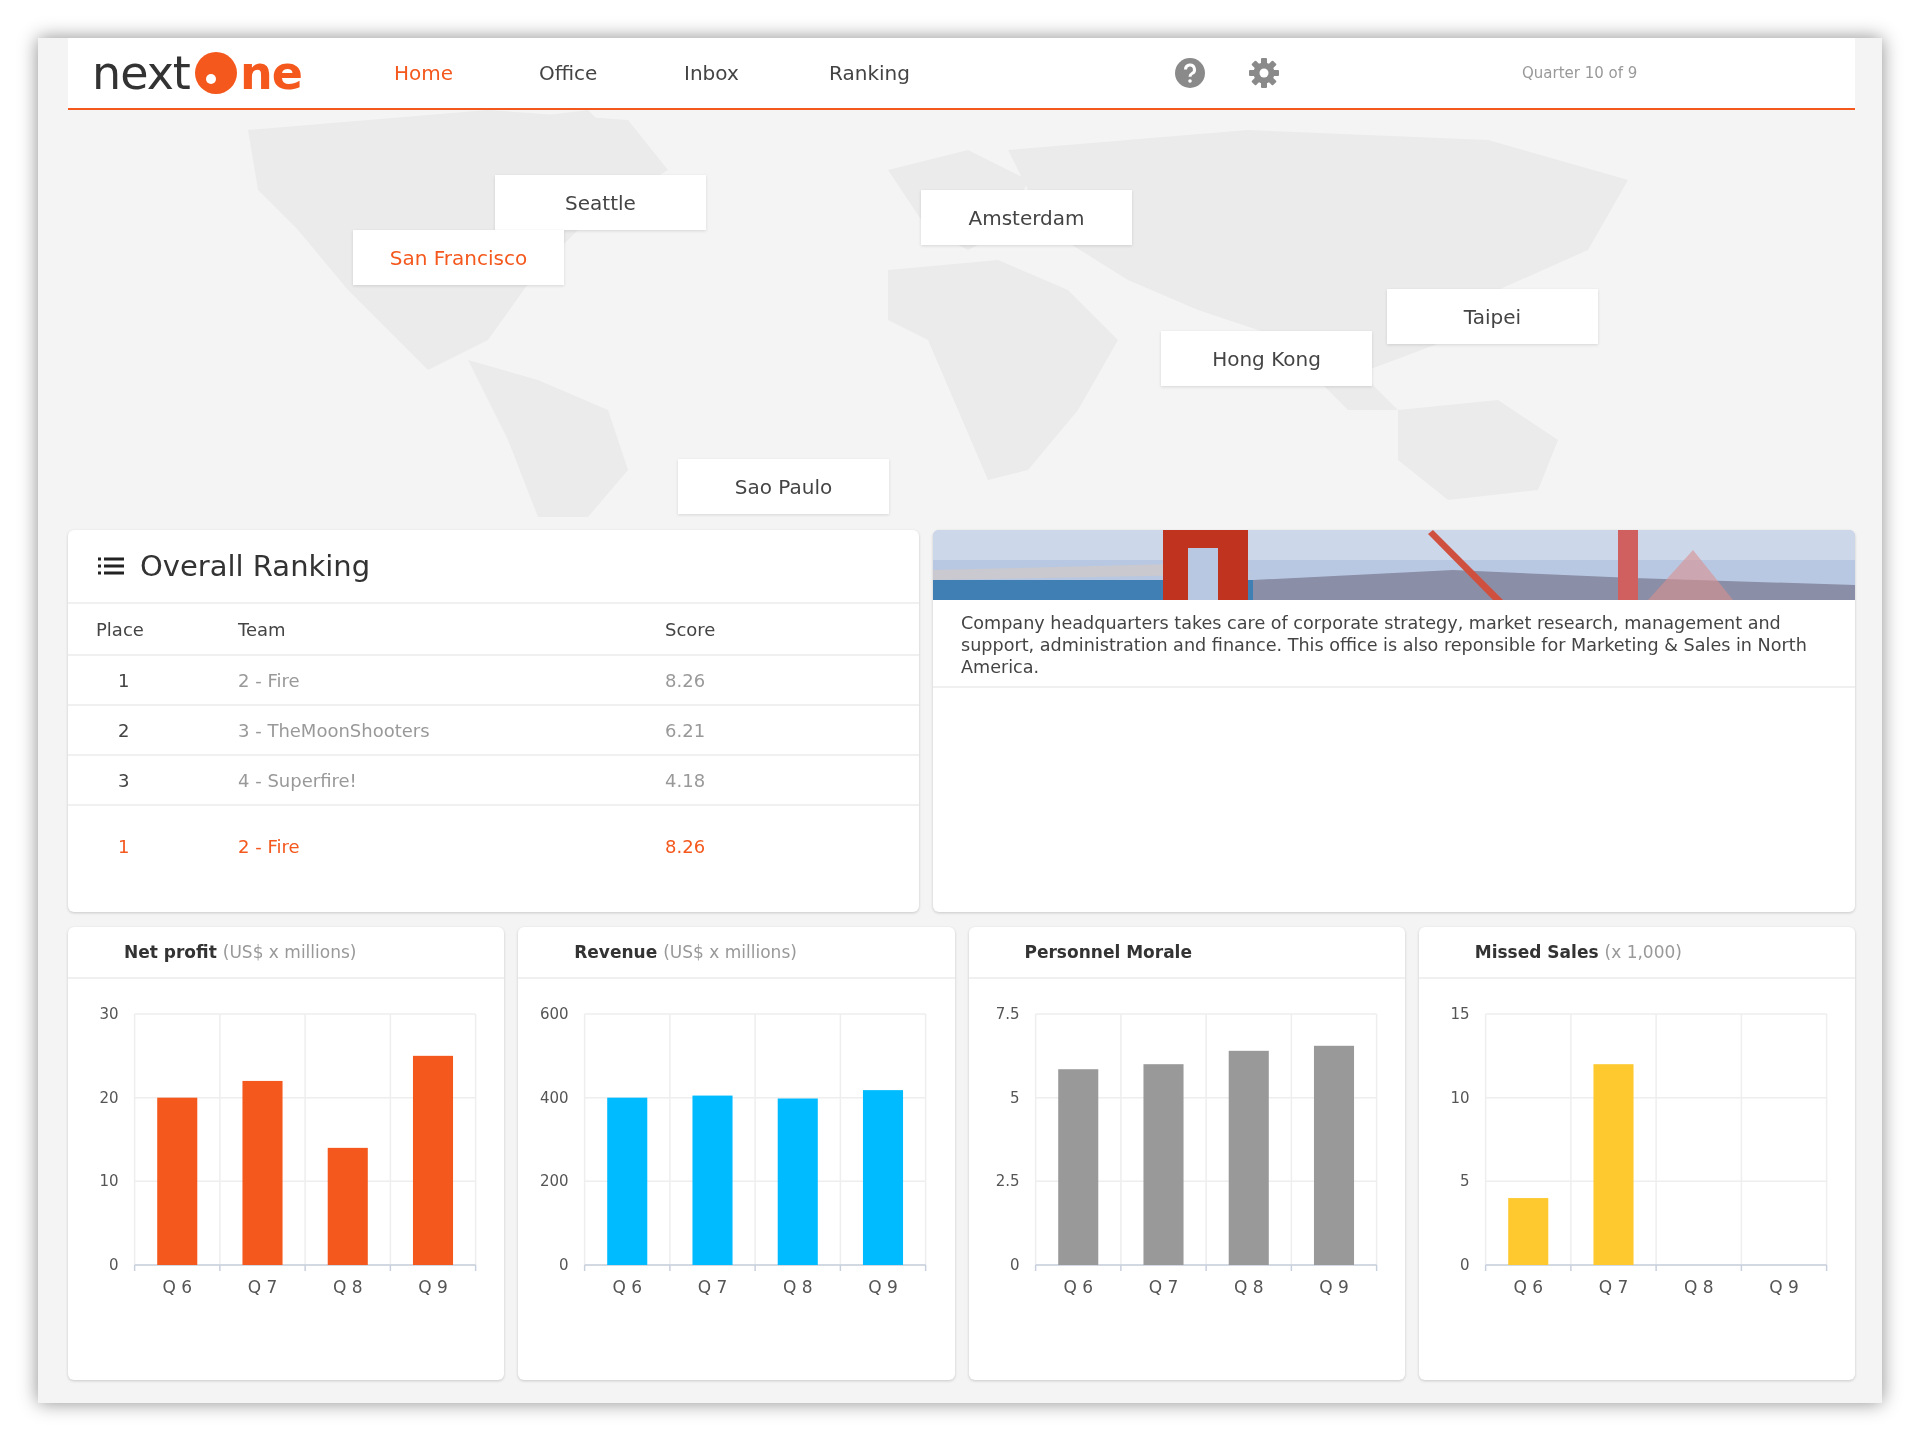 The height and width of the screenshot is (1441, 1920). What do you see at coordinates (1264, 73) in the screenshot?
I see `settings-icon` at bounding box center [1264, 73].